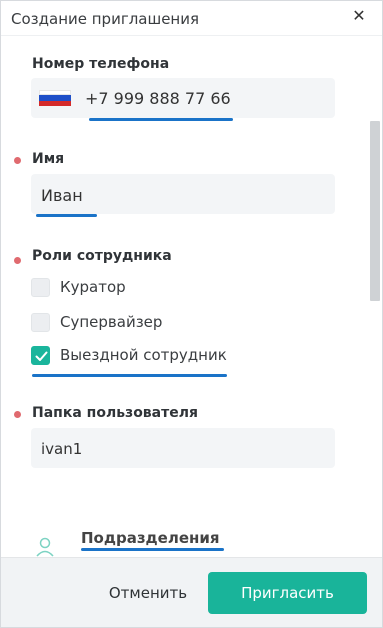 The width and height of the screenshot is (383, 628). What do you see at coordinates (129, 375) in the screenshot?
I see `roles-underline` at bounding box center [129, 375].